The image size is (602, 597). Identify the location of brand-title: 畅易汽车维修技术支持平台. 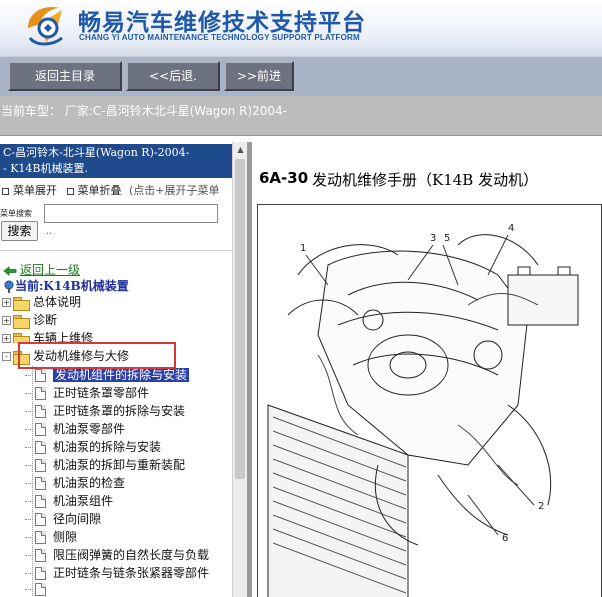
(222, 23).